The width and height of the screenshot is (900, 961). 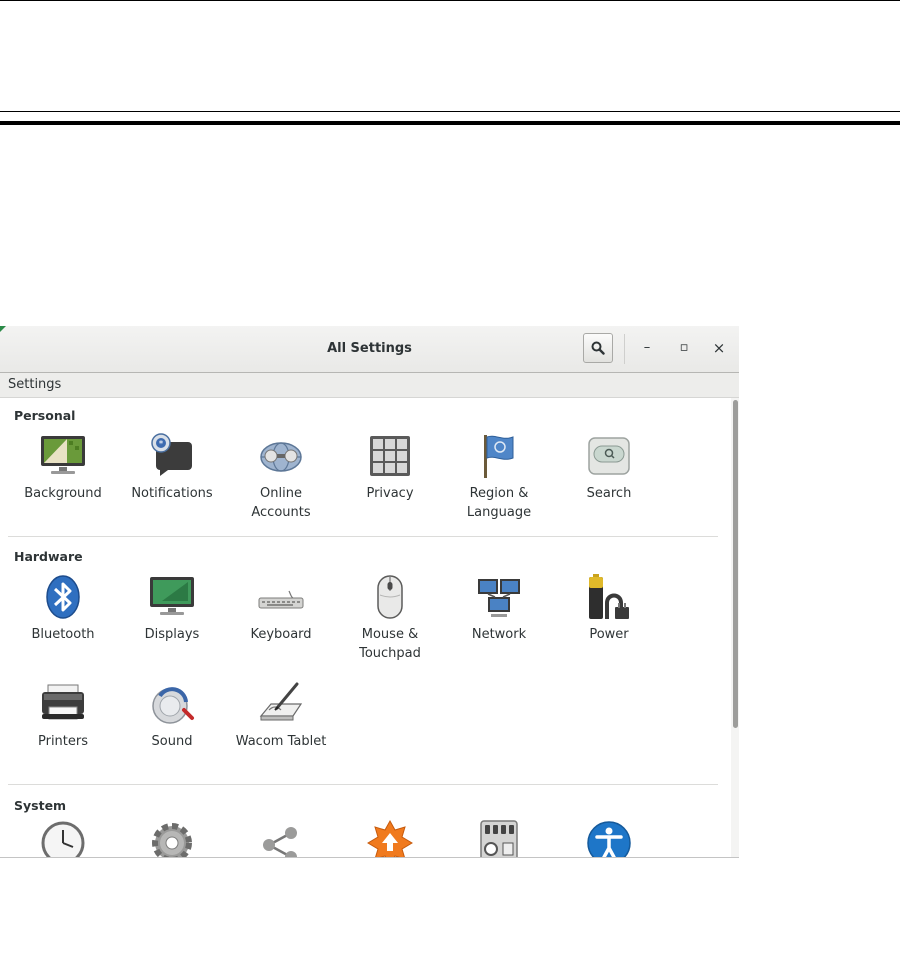 What do you see at coordinates (172, 597) in the screenshot?
I see `displays-icon` at bounding box center [172, 597].